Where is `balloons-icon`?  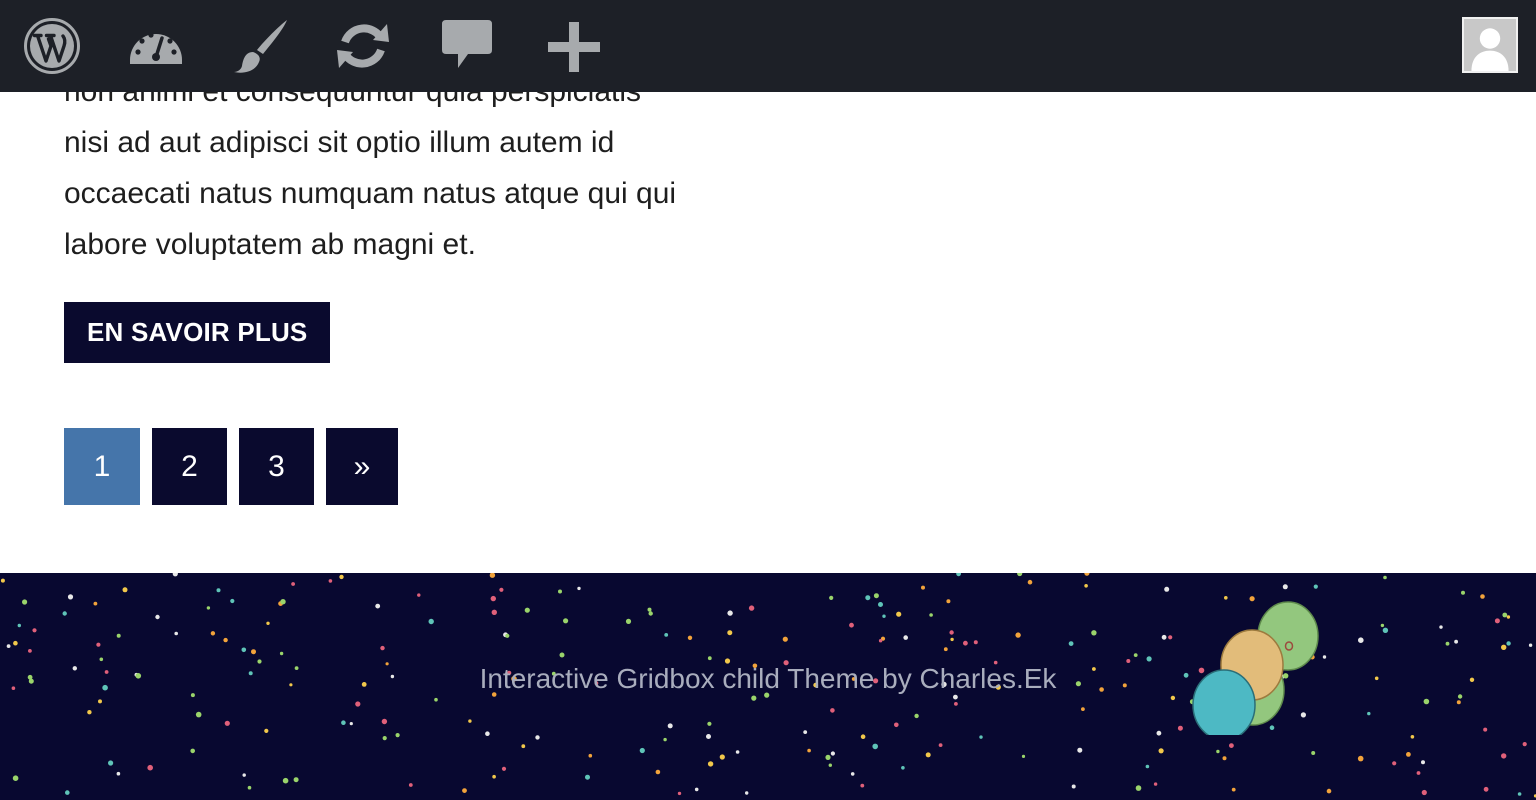 balloons-icon is located at coordinates (1255, 668).